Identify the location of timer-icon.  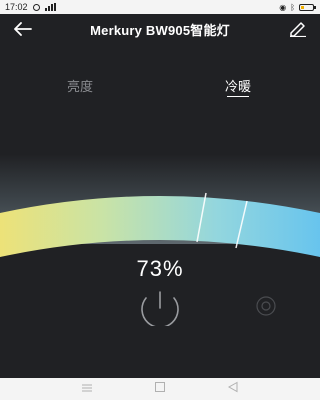
(266, 306).